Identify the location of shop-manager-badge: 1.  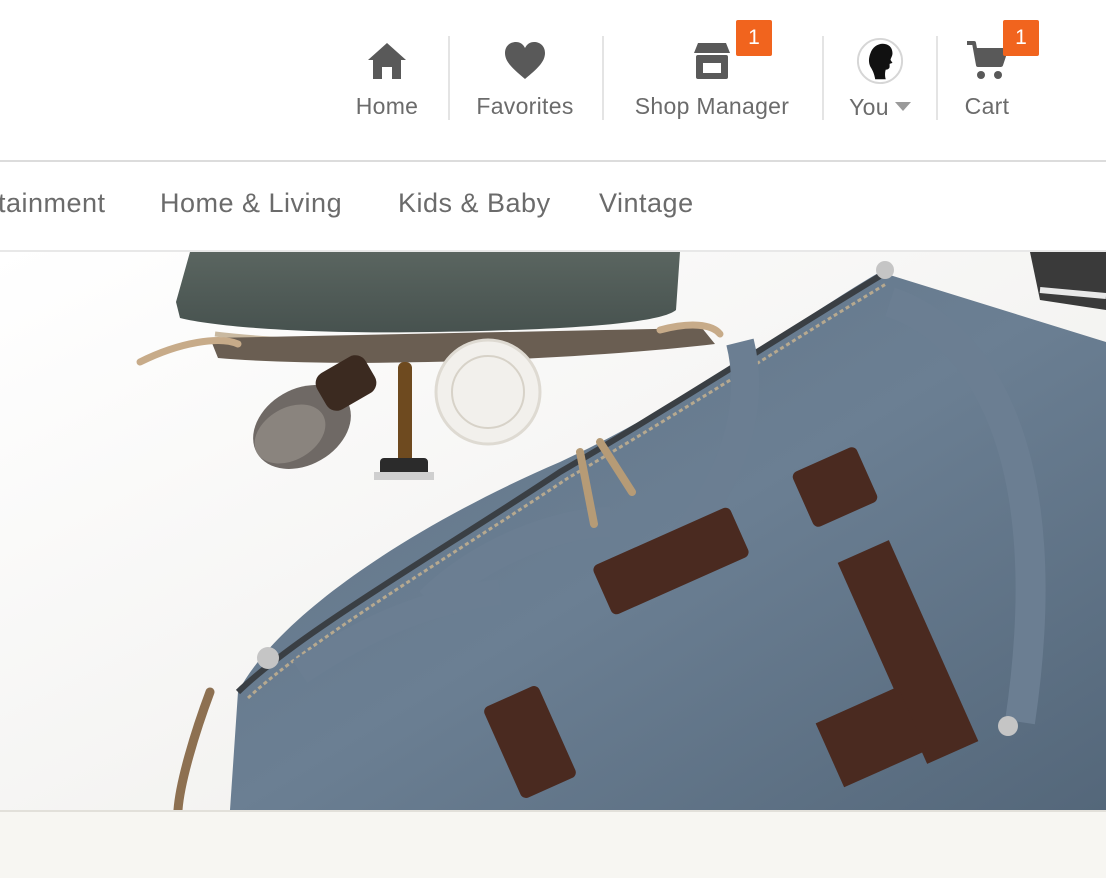
(754, 38).